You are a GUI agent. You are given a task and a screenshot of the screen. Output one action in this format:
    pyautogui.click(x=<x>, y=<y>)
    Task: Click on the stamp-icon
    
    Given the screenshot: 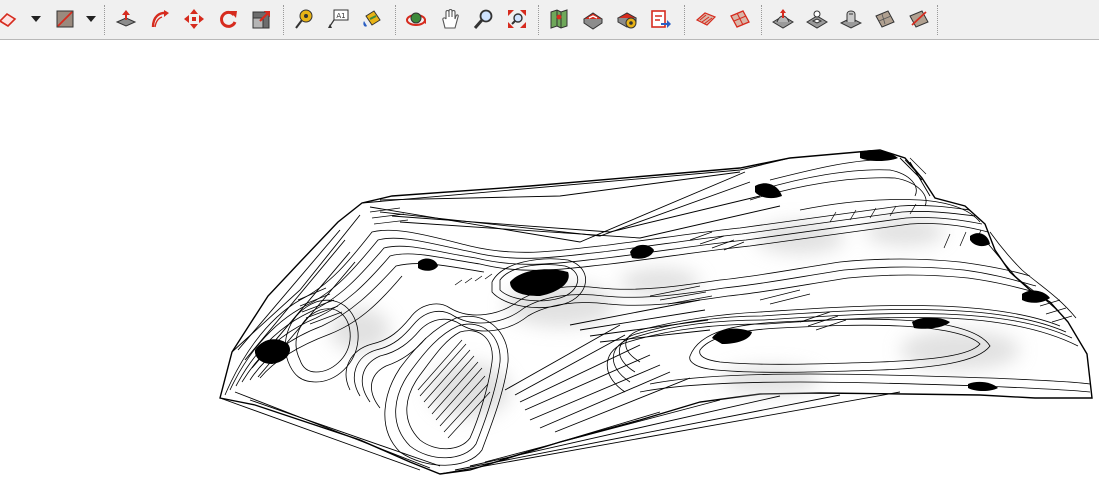 What is the action you would take?
    pyautogui.click(x=817, y=19)
    